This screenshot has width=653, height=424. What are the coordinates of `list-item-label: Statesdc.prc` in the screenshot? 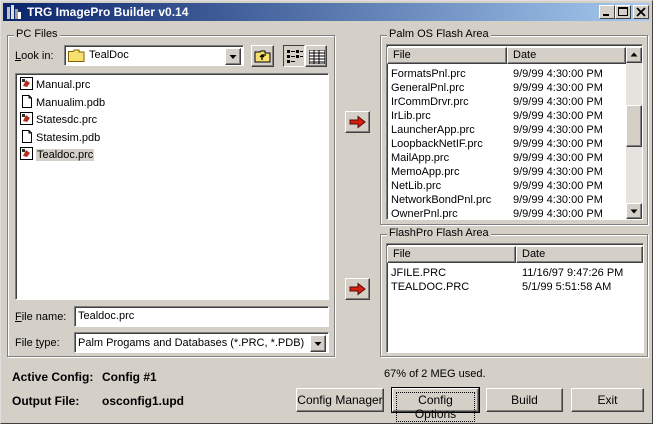 It's located at (67, 120).